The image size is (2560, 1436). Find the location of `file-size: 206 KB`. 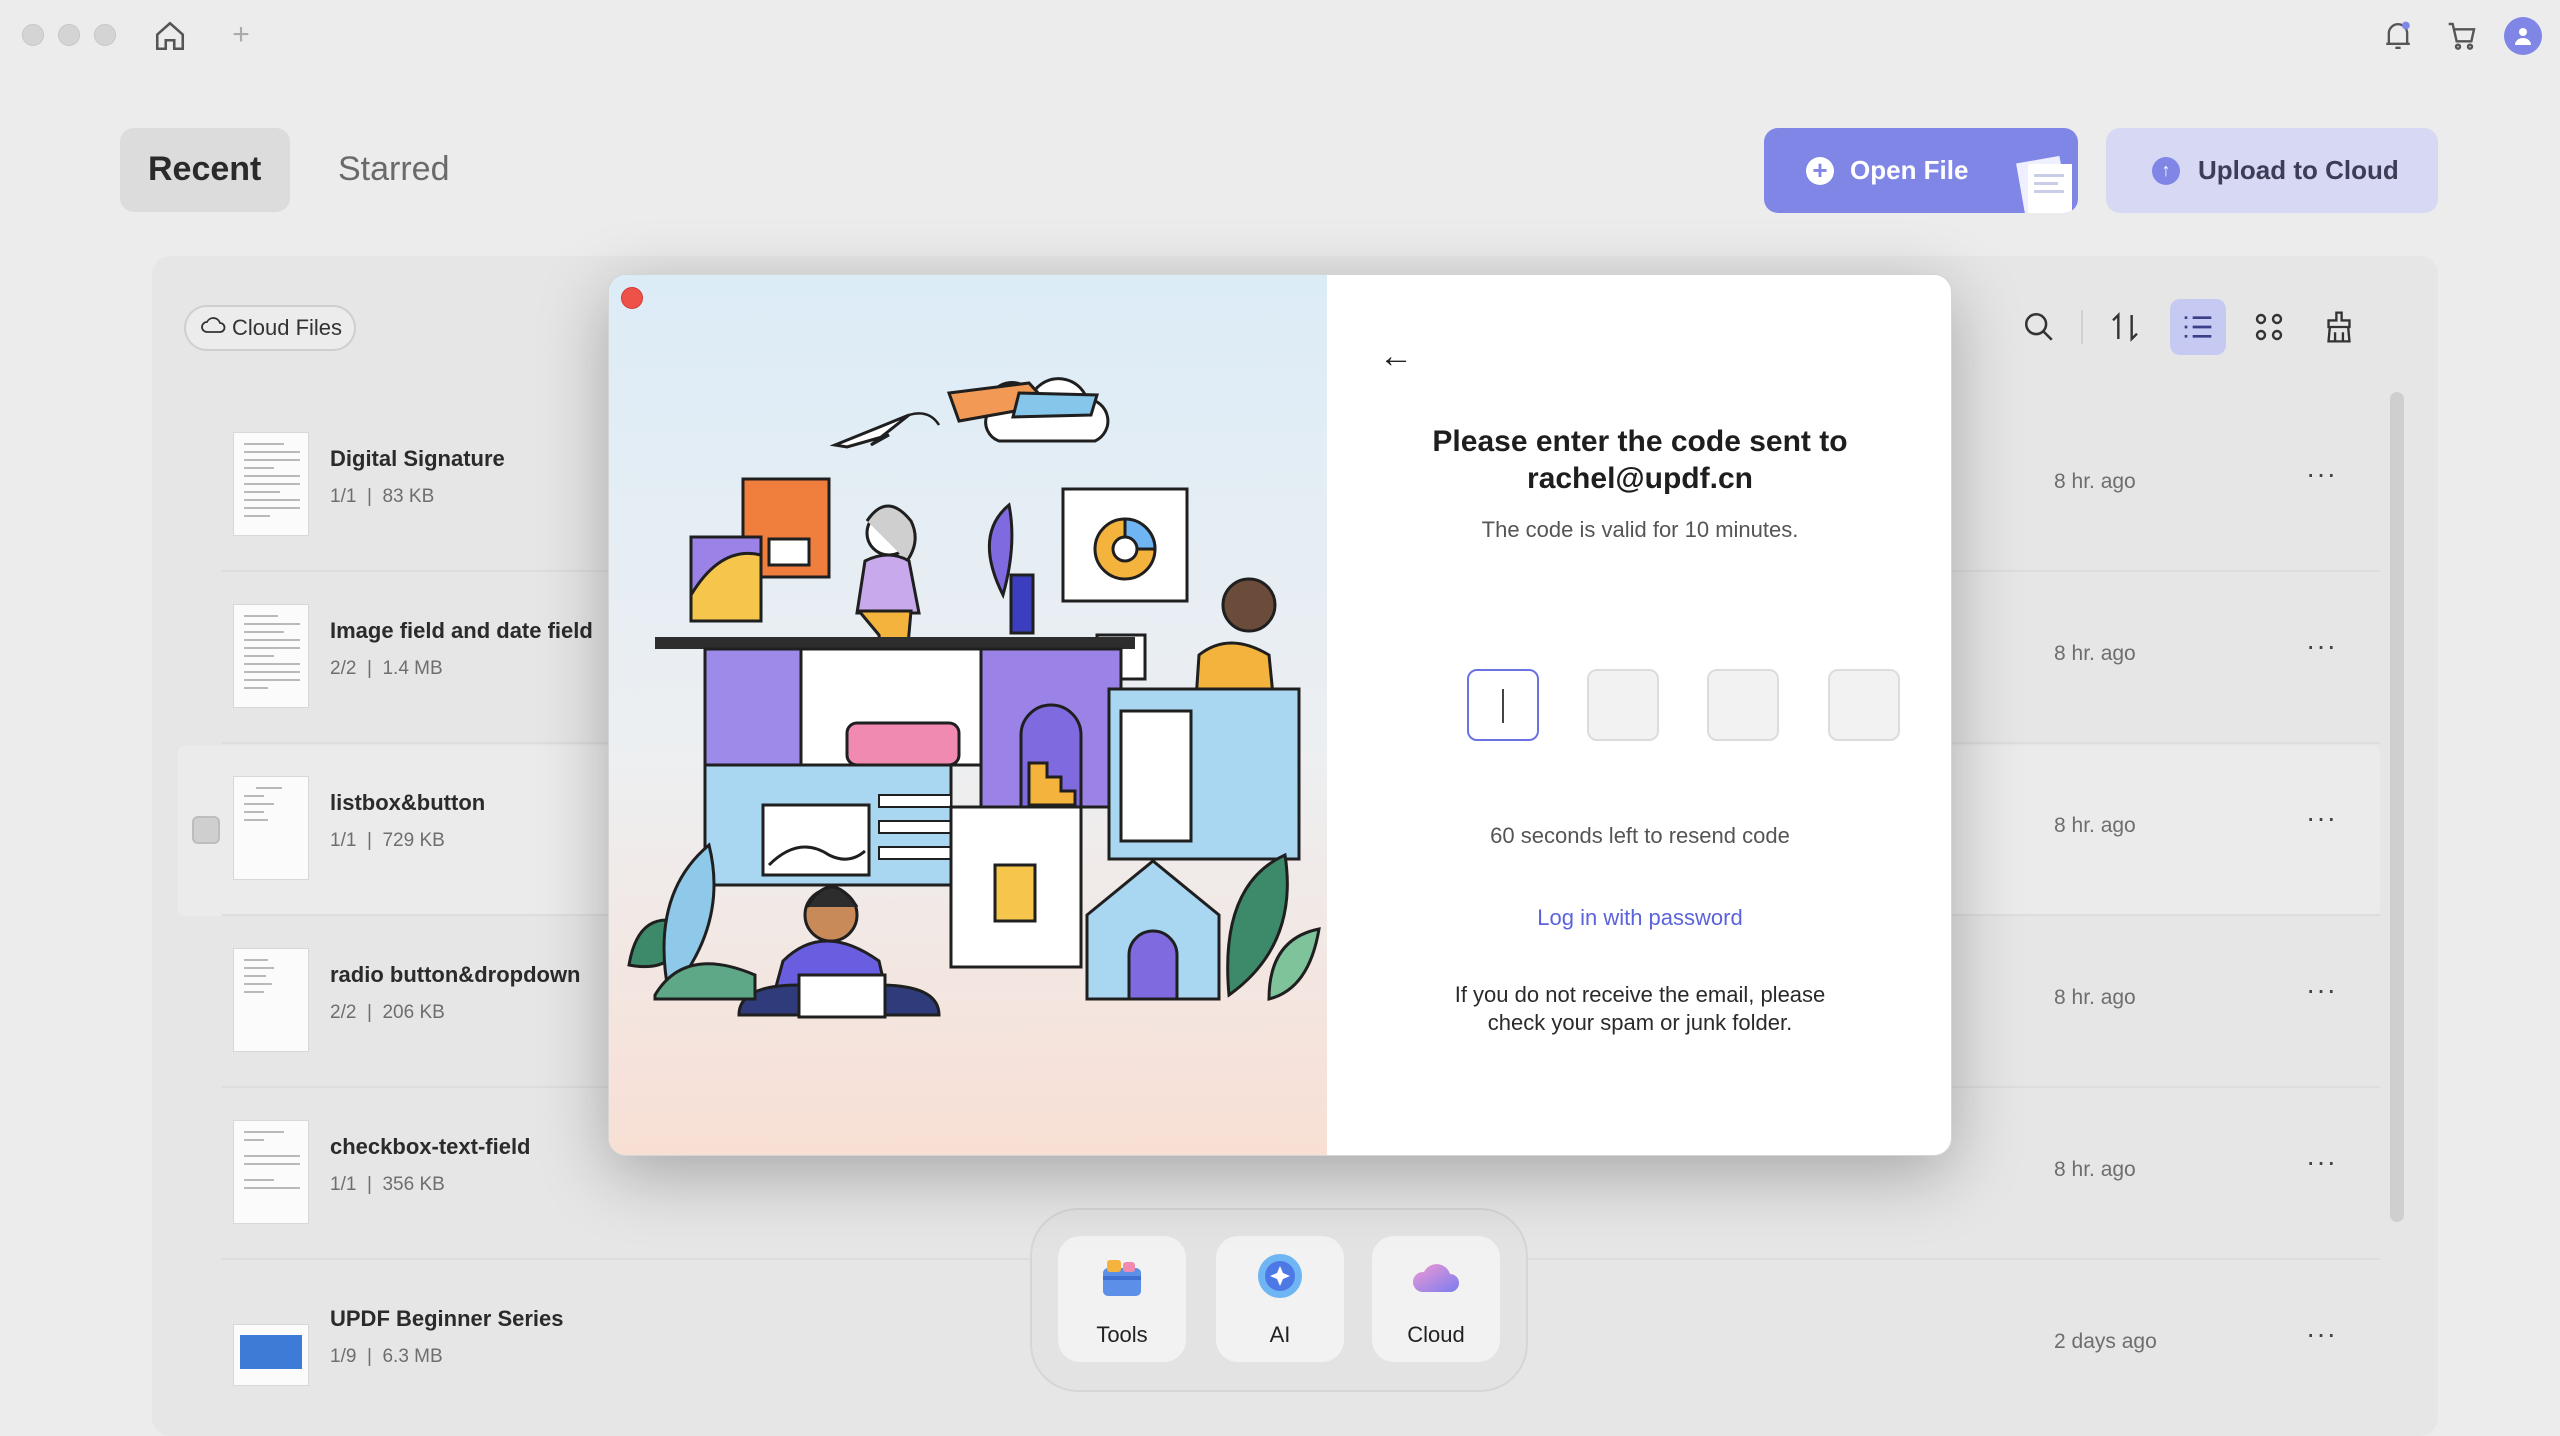

file-size: 206 KB is located at coordinates (413, 1012).